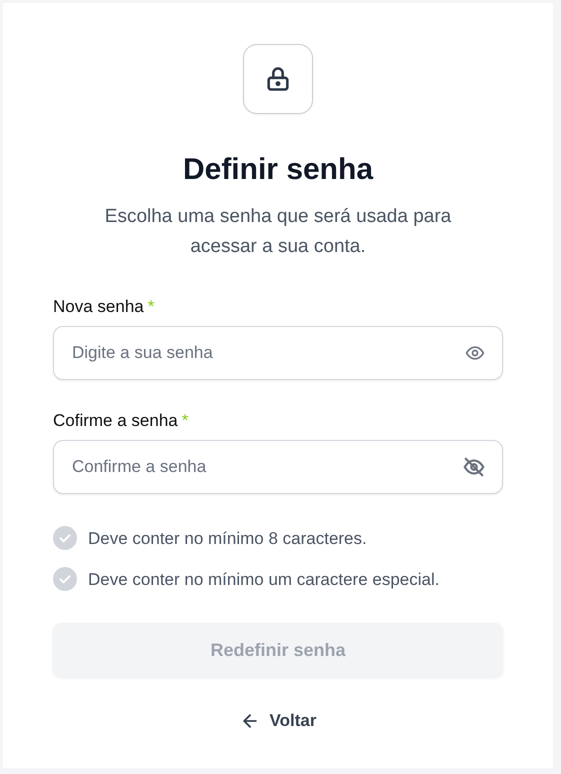 The image size is (561, 774). I want to click on page-title: Definir senha, so click(278, 170).